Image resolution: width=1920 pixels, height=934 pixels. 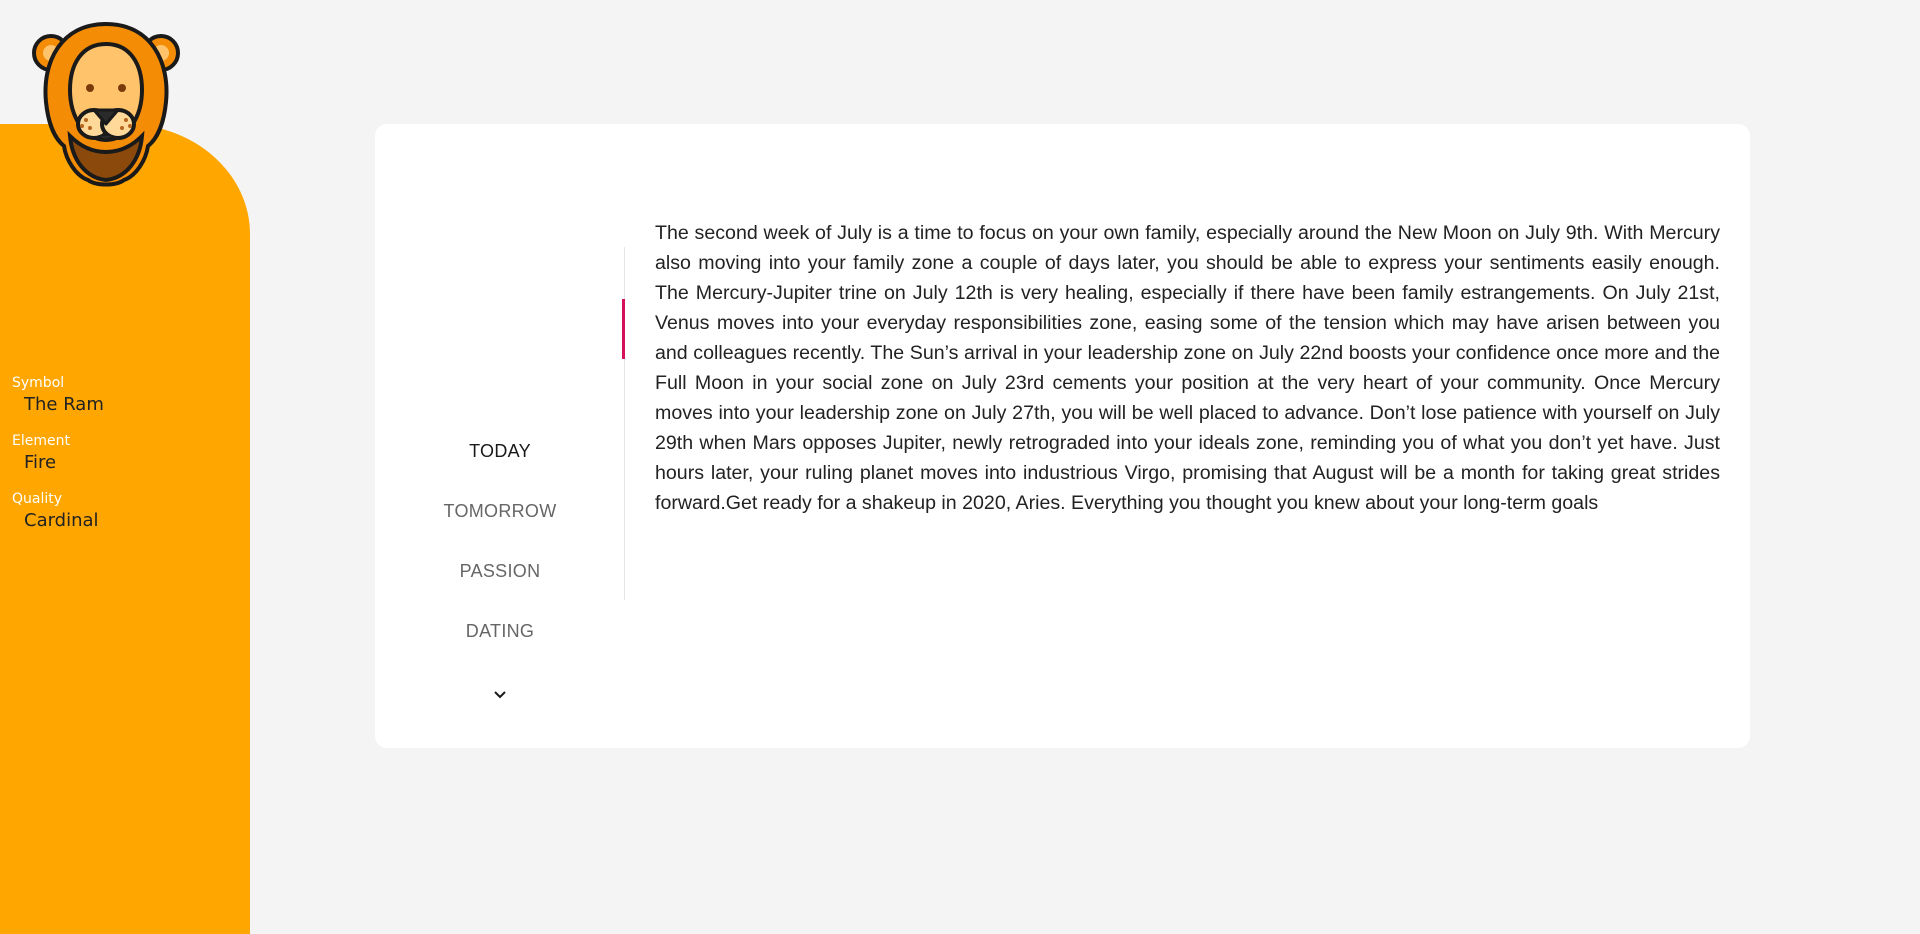 I want to click on attribute-label: Element, so click(x=41, y=441).